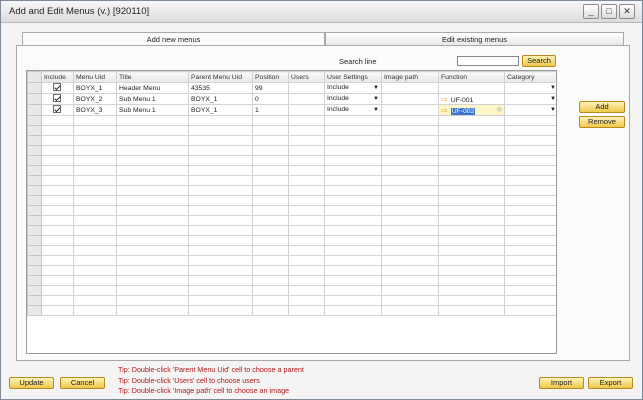  What do you see at coordinates (306, 88) in the screenshot?
I see `users-cell` at bounding box center [306, 88].